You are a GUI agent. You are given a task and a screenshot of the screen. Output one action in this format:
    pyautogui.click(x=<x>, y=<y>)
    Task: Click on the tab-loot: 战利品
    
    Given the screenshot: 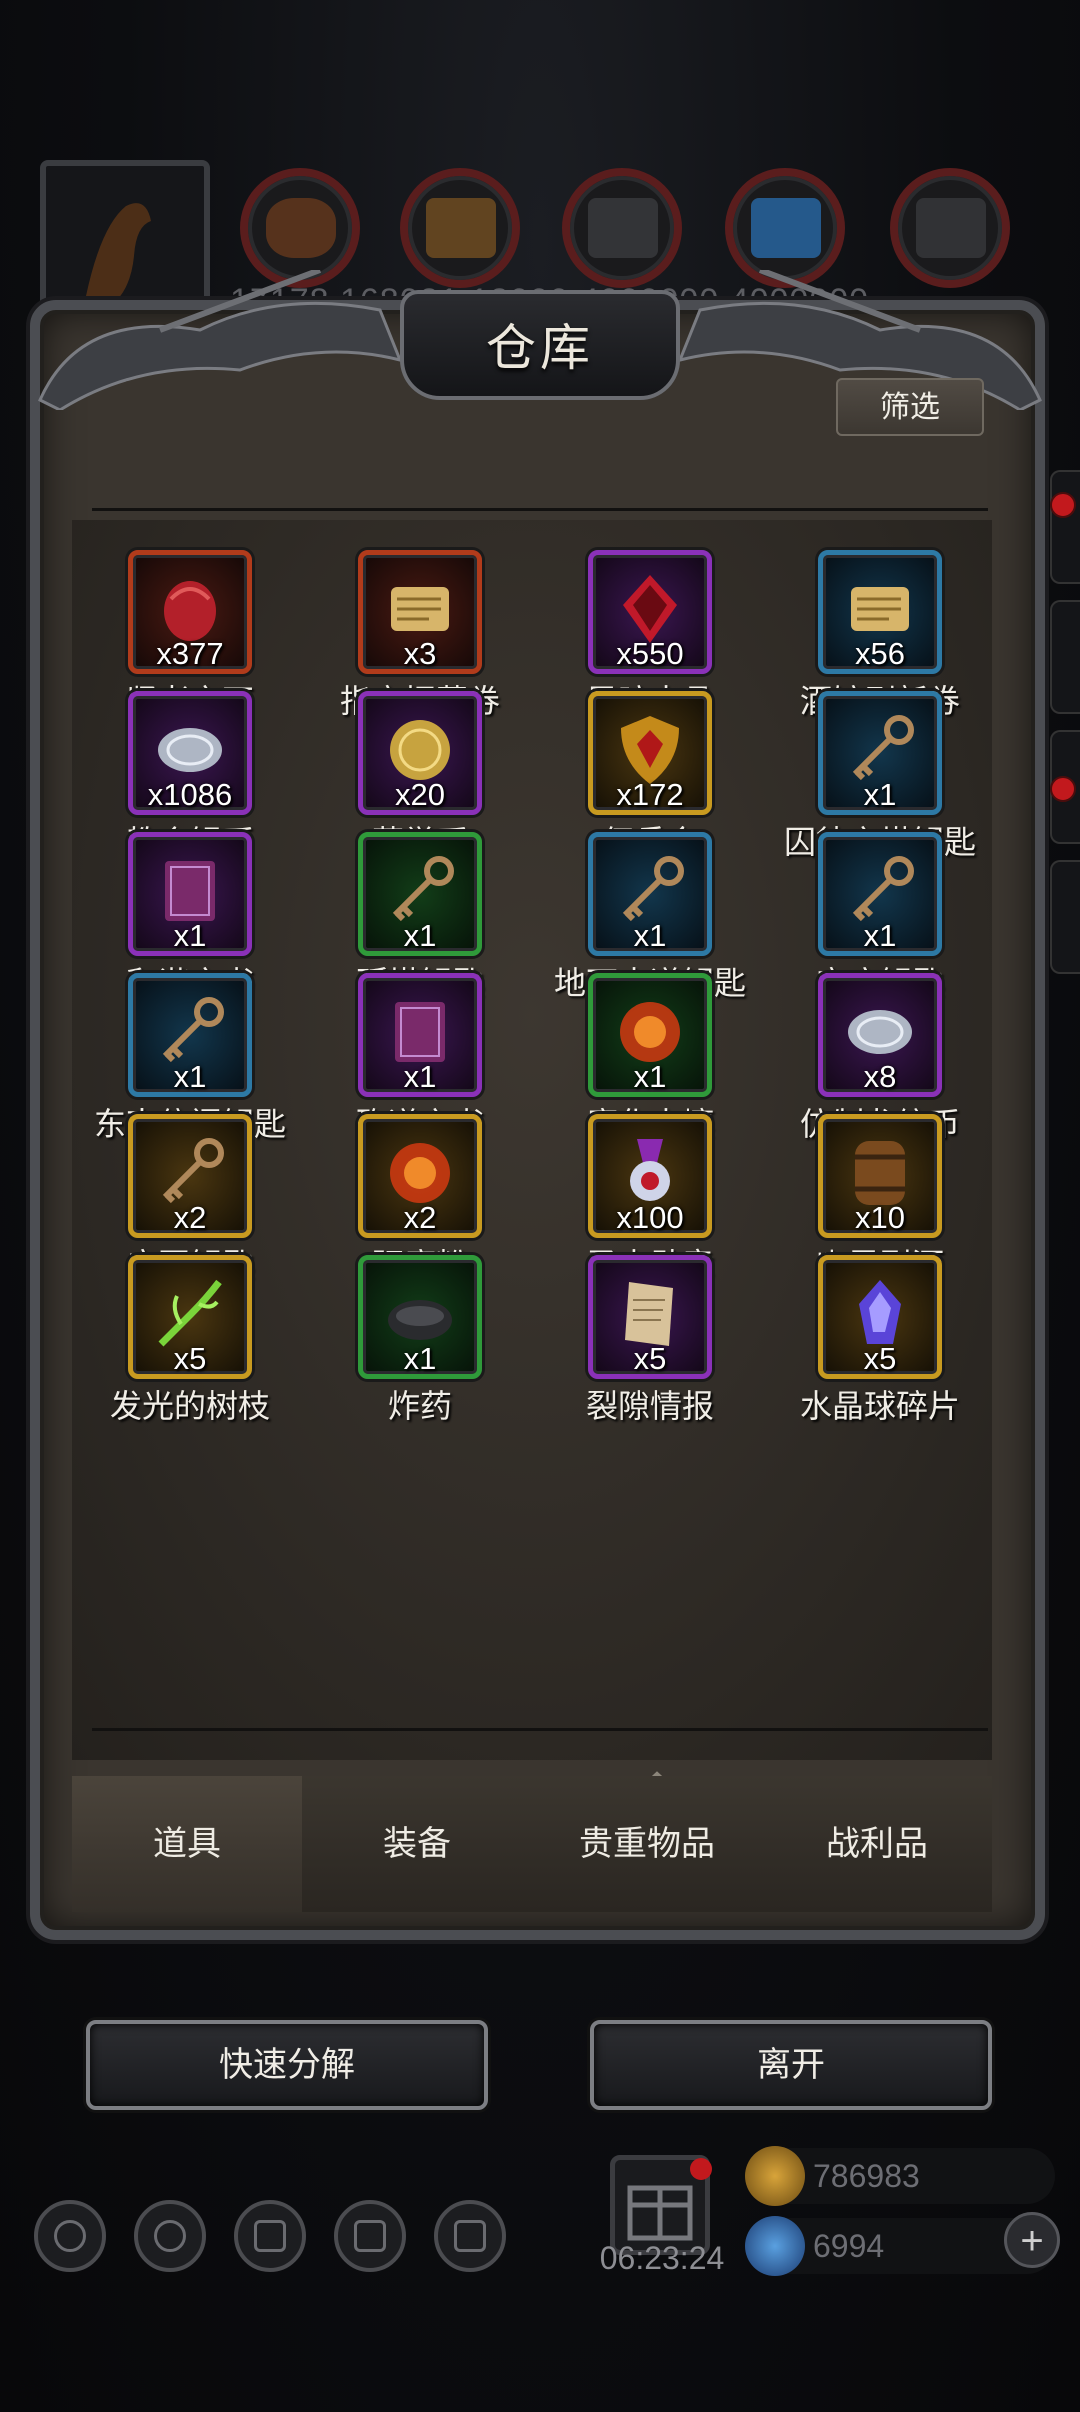 What is the action you would take?
    pyautogui.click(x=877, y=1844)
    